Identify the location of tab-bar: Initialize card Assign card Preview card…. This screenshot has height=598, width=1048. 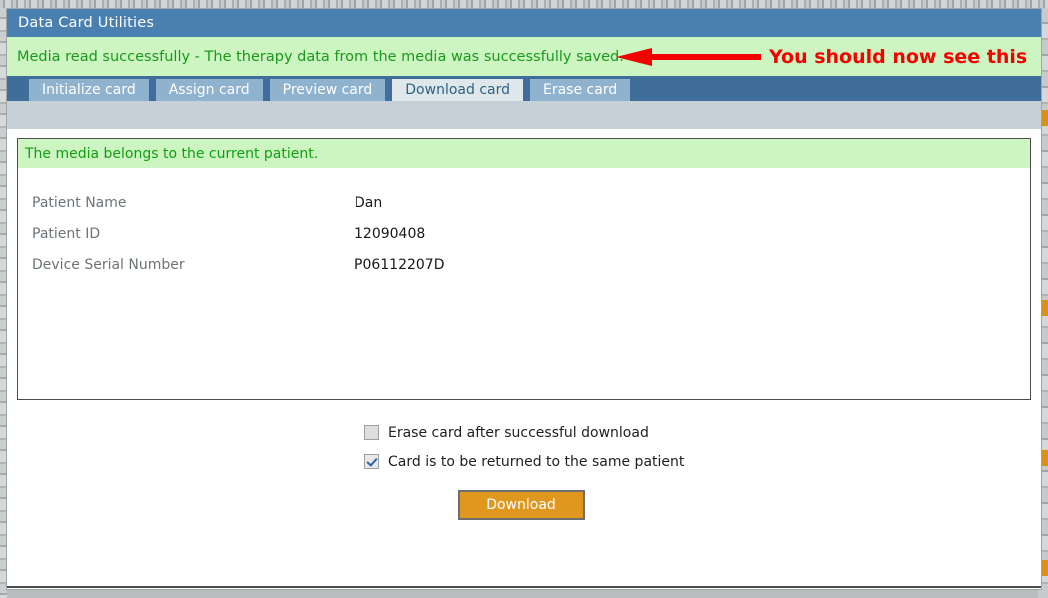
(524, 88).